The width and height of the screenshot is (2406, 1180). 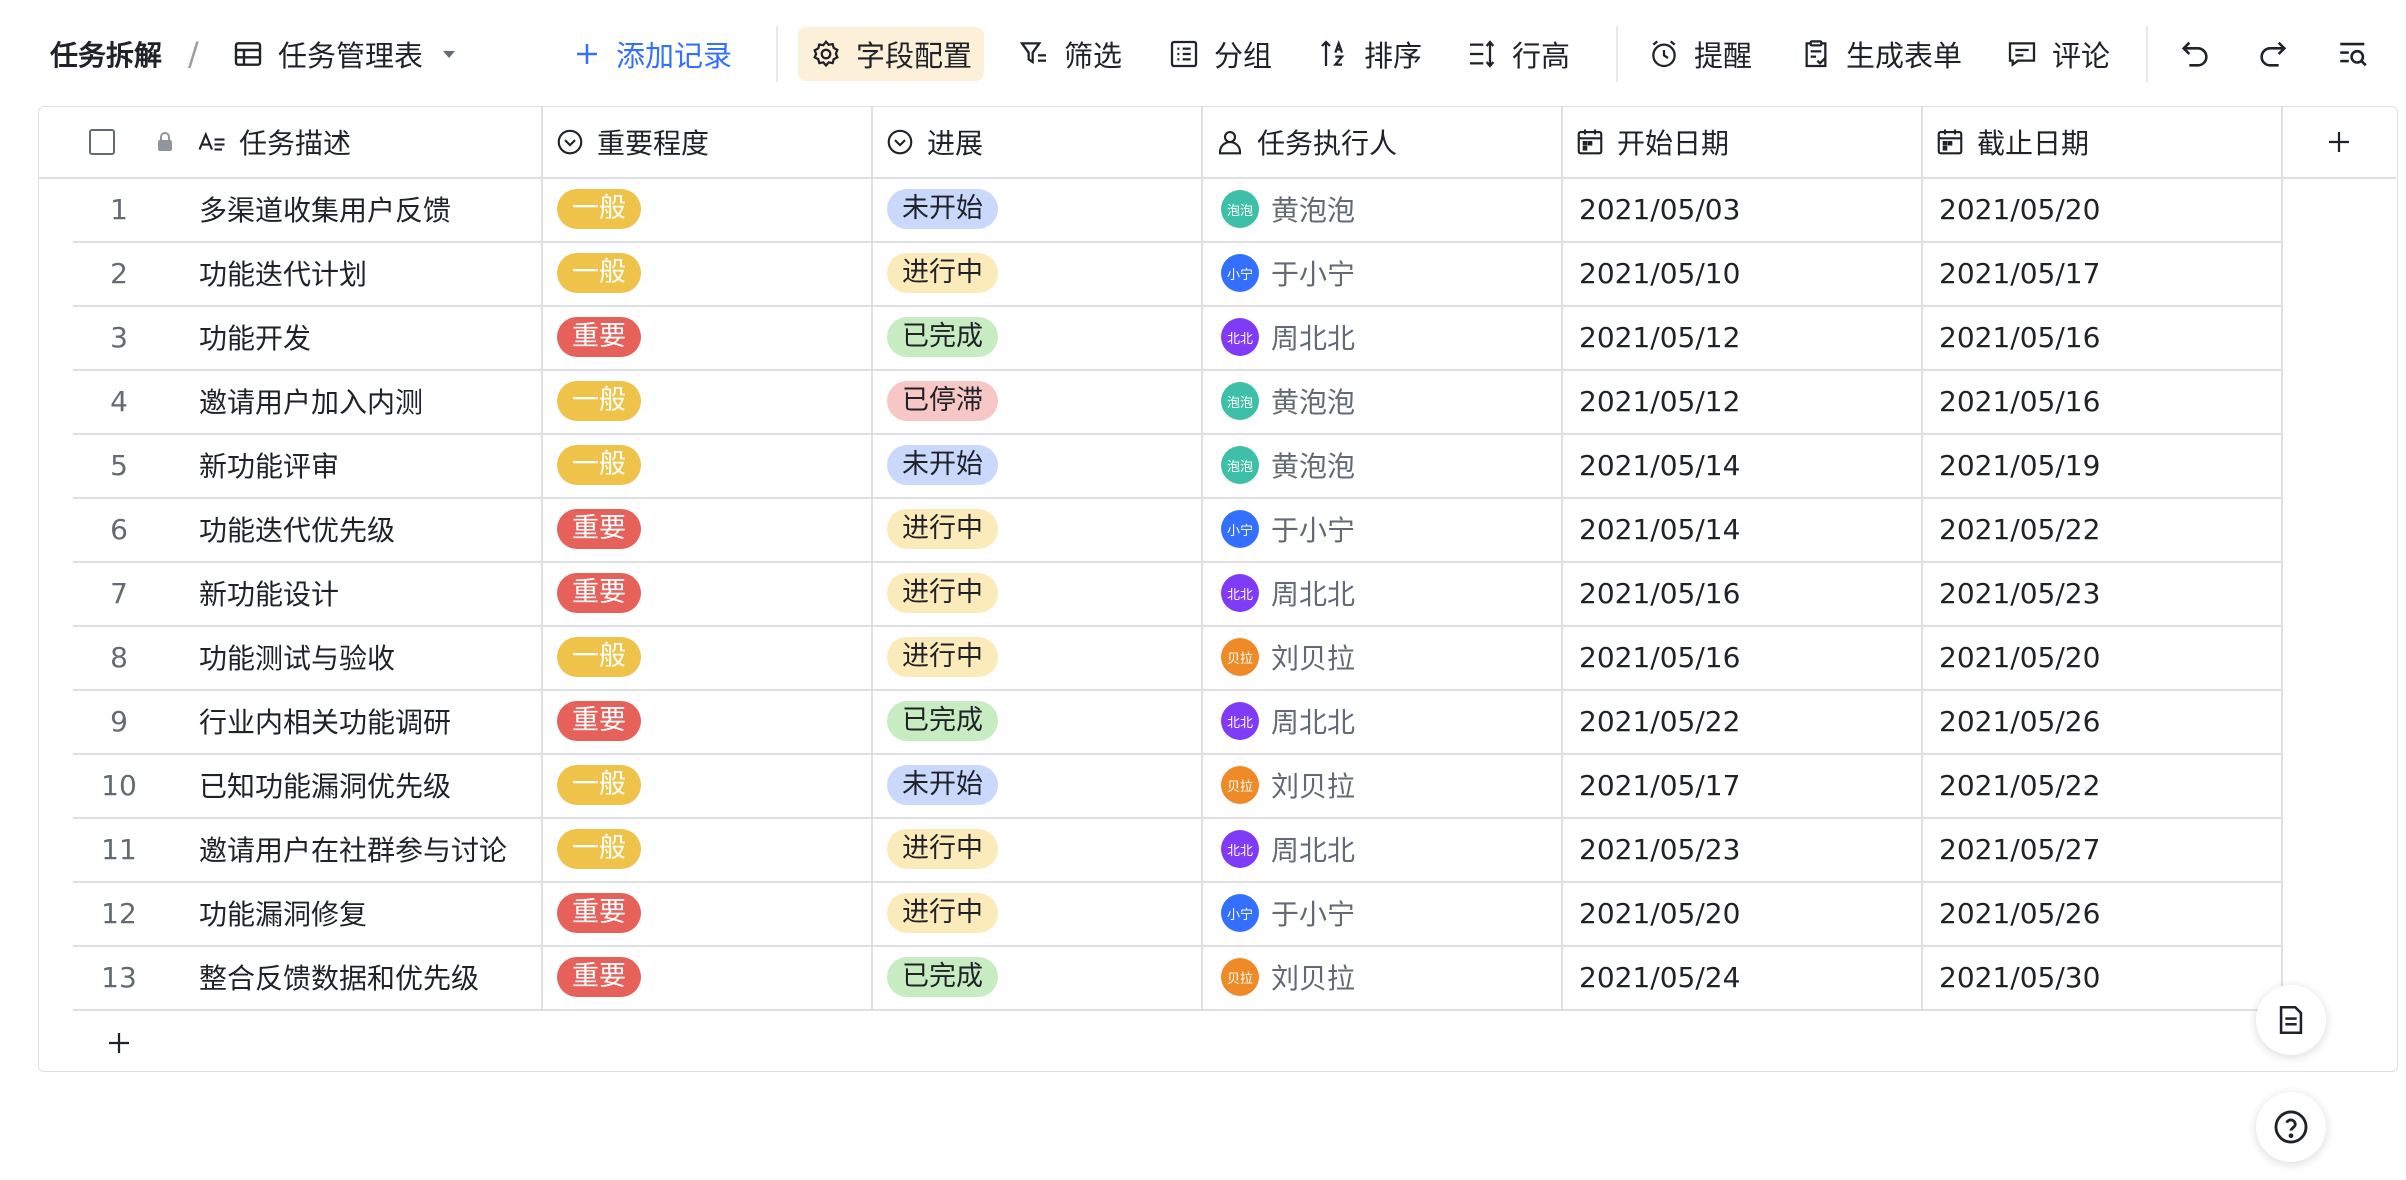 I want to click on help-float-button, so click(x=2291, y=1127).